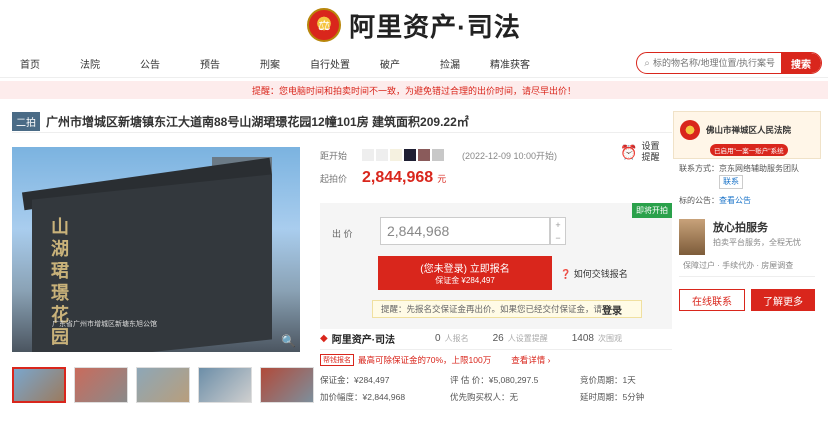 The height and width of the screenshot is (421, 828). Describe the element at coordinates (612, 309) in the screenshot. I see `login-link: 登录` at that location.